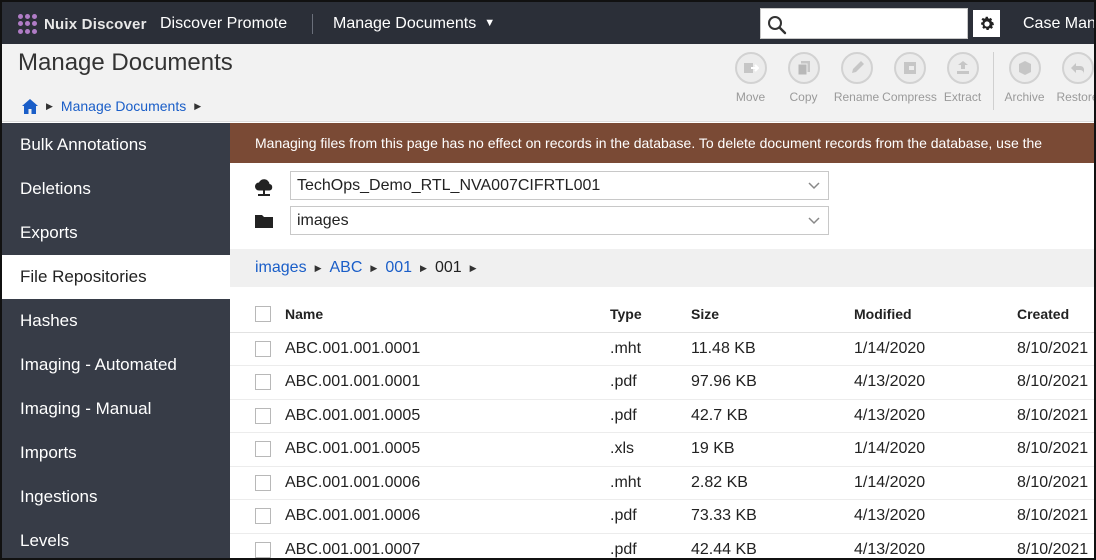 The image size is (1096, 560). Describe the element at coordinates (312, 24) in the screenshot. I see `nav-divider` at that location.